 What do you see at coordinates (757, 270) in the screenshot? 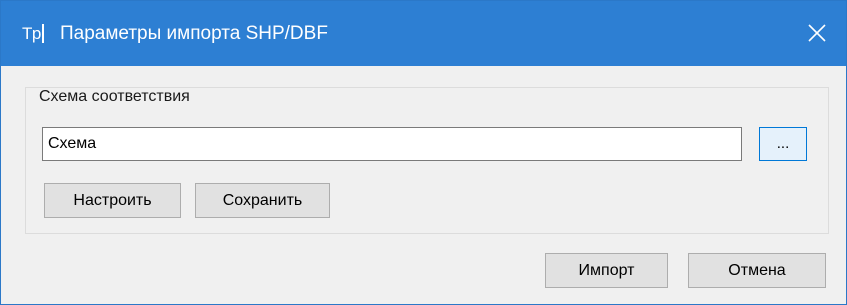
I see `cancel-button: Отмена` at bounding box center [757, 270].